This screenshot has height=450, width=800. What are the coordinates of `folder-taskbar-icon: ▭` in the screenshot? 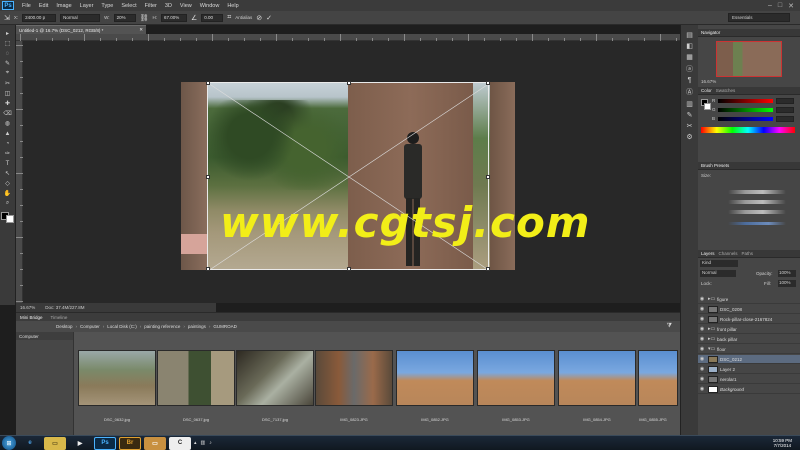 It's located at (155, 443).